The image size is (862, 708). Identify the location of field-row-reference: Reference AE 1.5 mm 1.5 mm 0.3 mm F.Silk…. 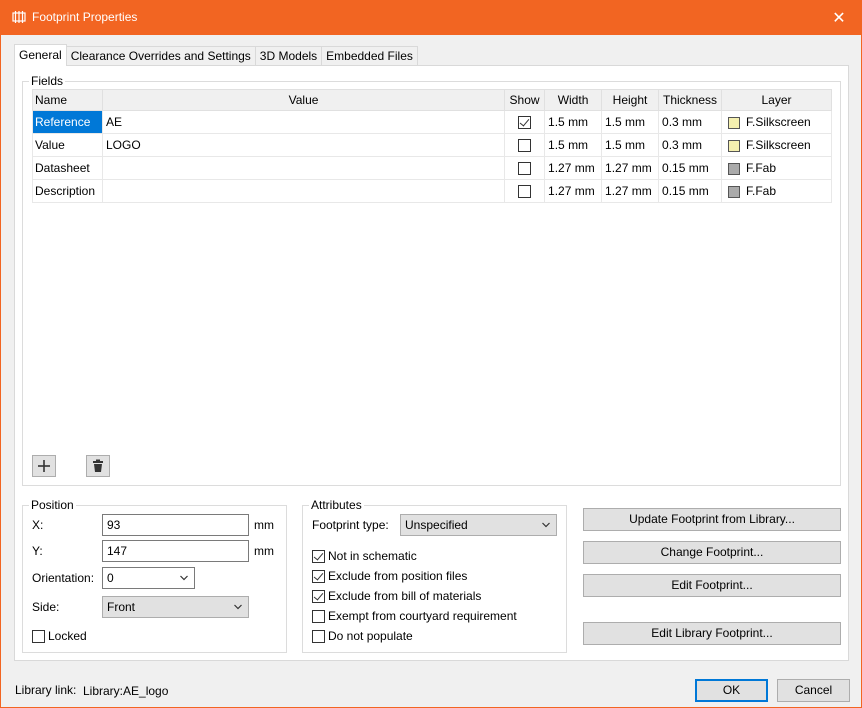
(432, 122).